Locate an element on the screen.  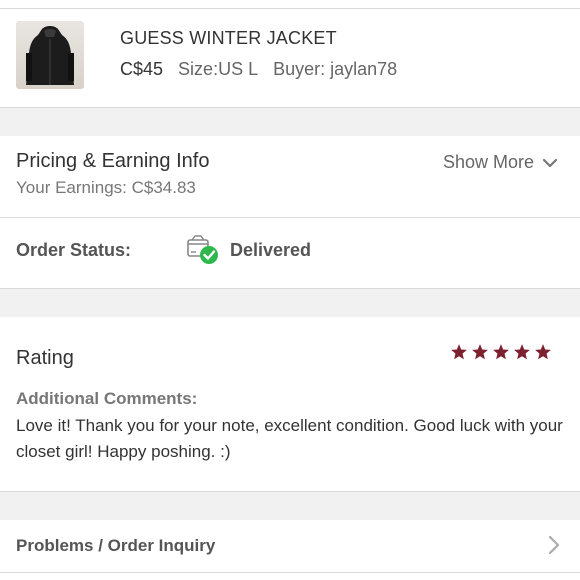
comments-label: Additional Comments: is located at coordinates (107, 398).